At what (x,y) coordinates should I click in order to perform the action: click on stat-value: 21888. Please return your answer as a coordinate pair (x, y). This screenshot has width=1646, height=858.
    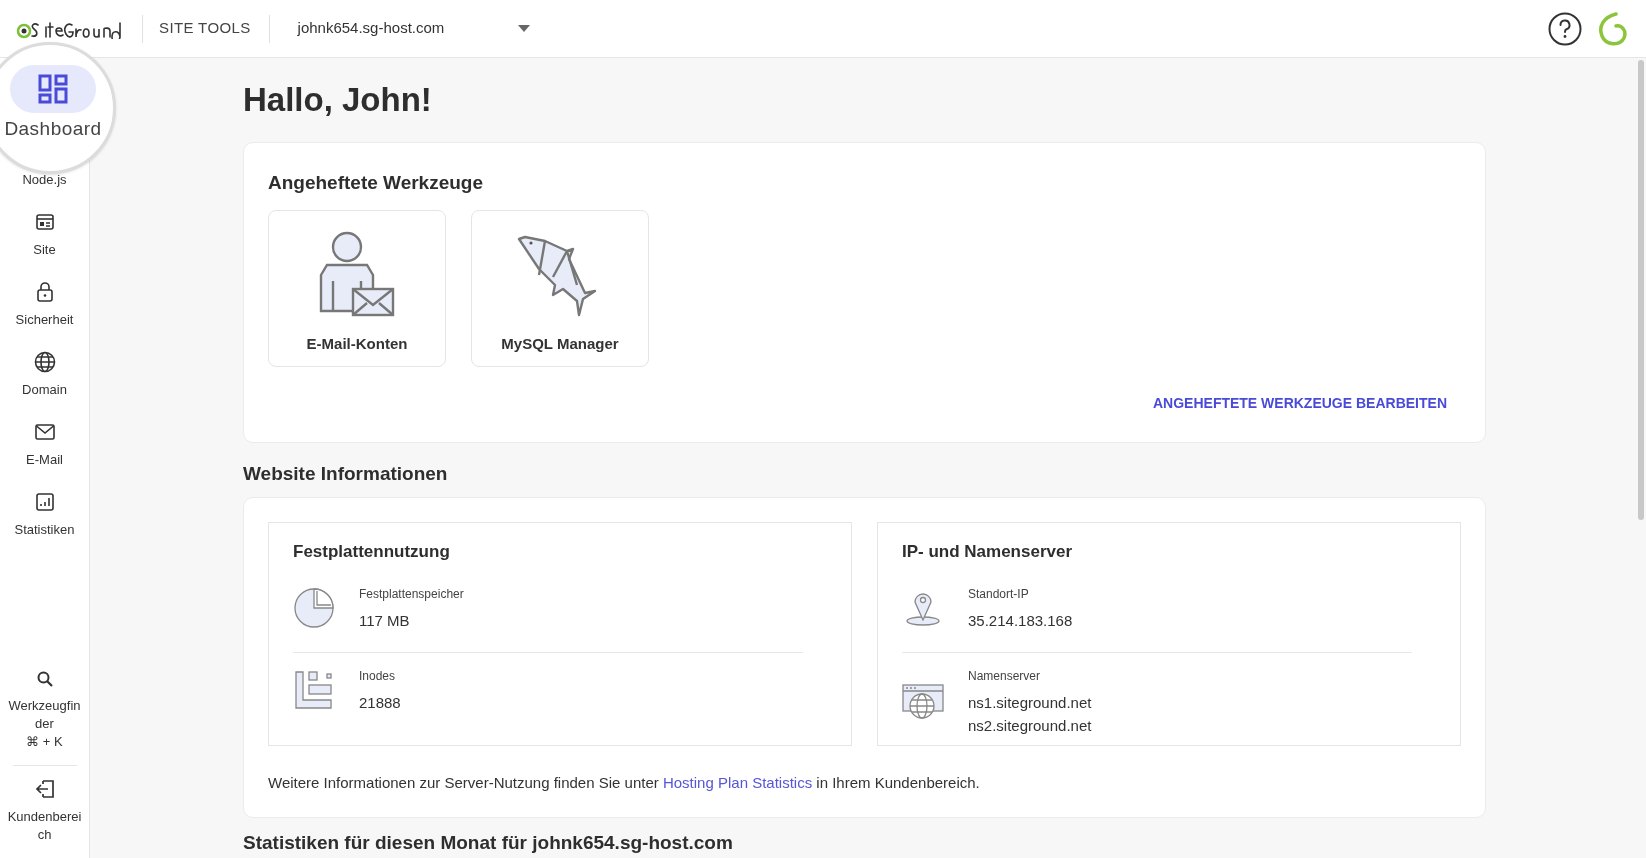
    Looking at the image, I should click on (380, 702).